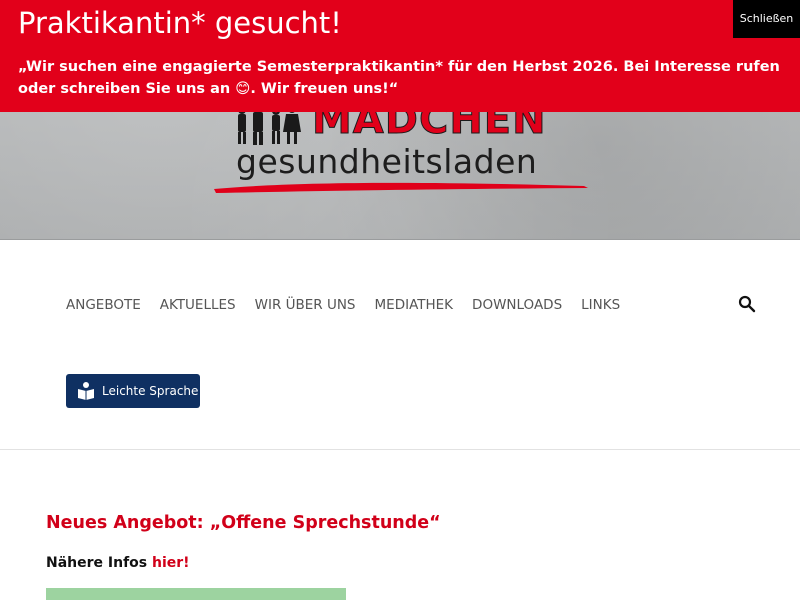 Image resolution: width=800 pixels, height=600 pixels. I want to click on close-notice-button: Schließen, so click(766, 19).